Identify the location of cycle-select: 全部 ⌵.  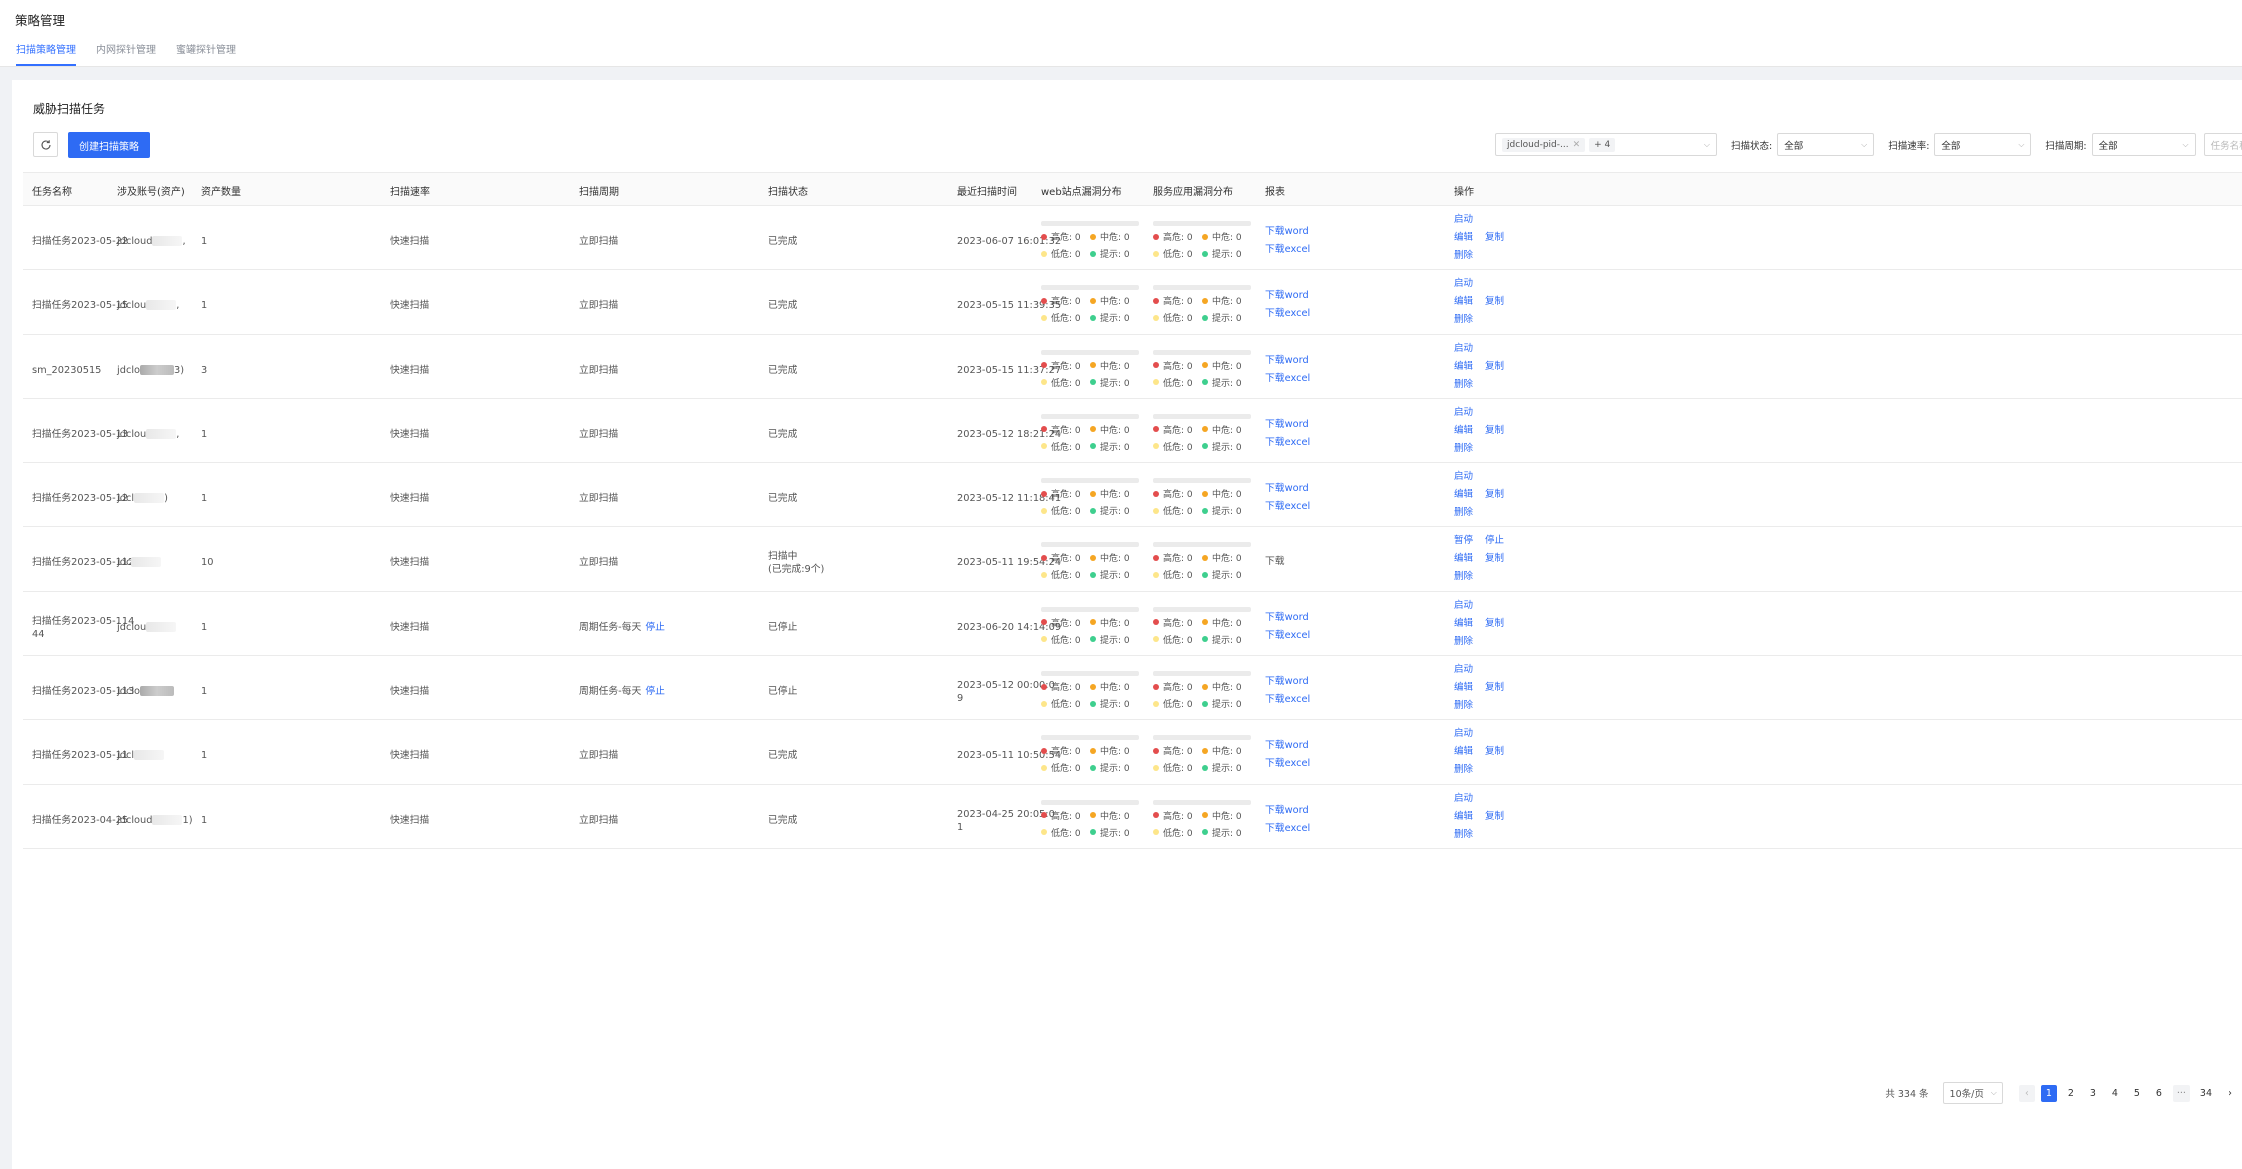
(2143, 144).